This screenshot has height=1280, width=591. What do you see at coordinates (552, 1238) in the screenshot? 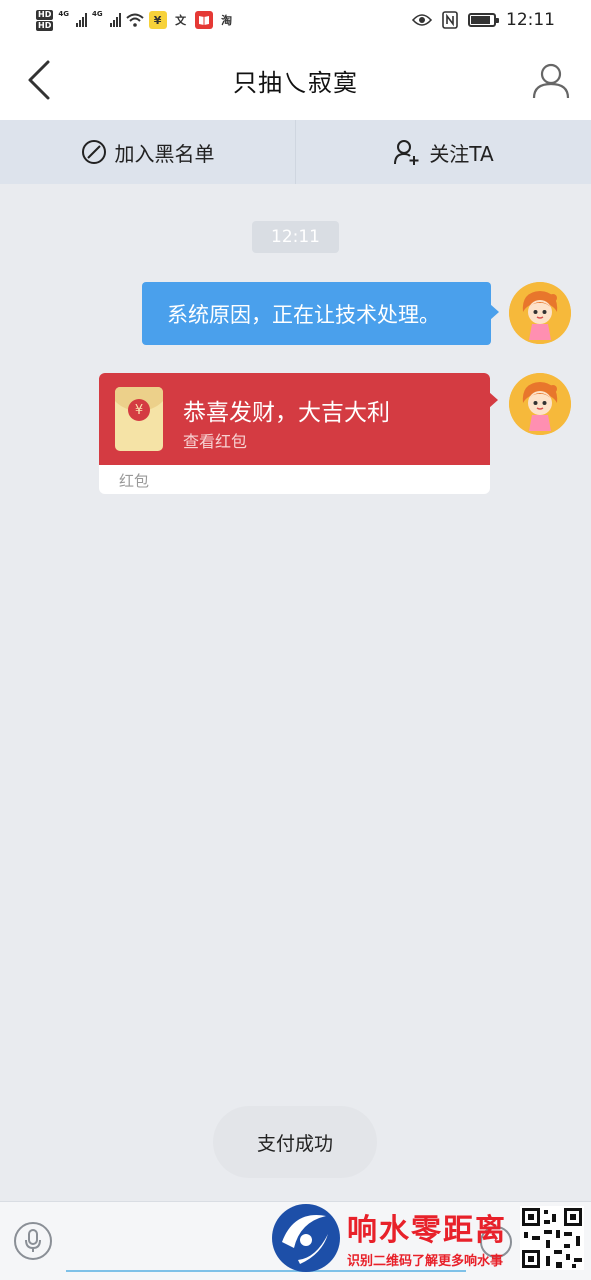
I see `qr-code-icon` at bounding box center [552, 1238].